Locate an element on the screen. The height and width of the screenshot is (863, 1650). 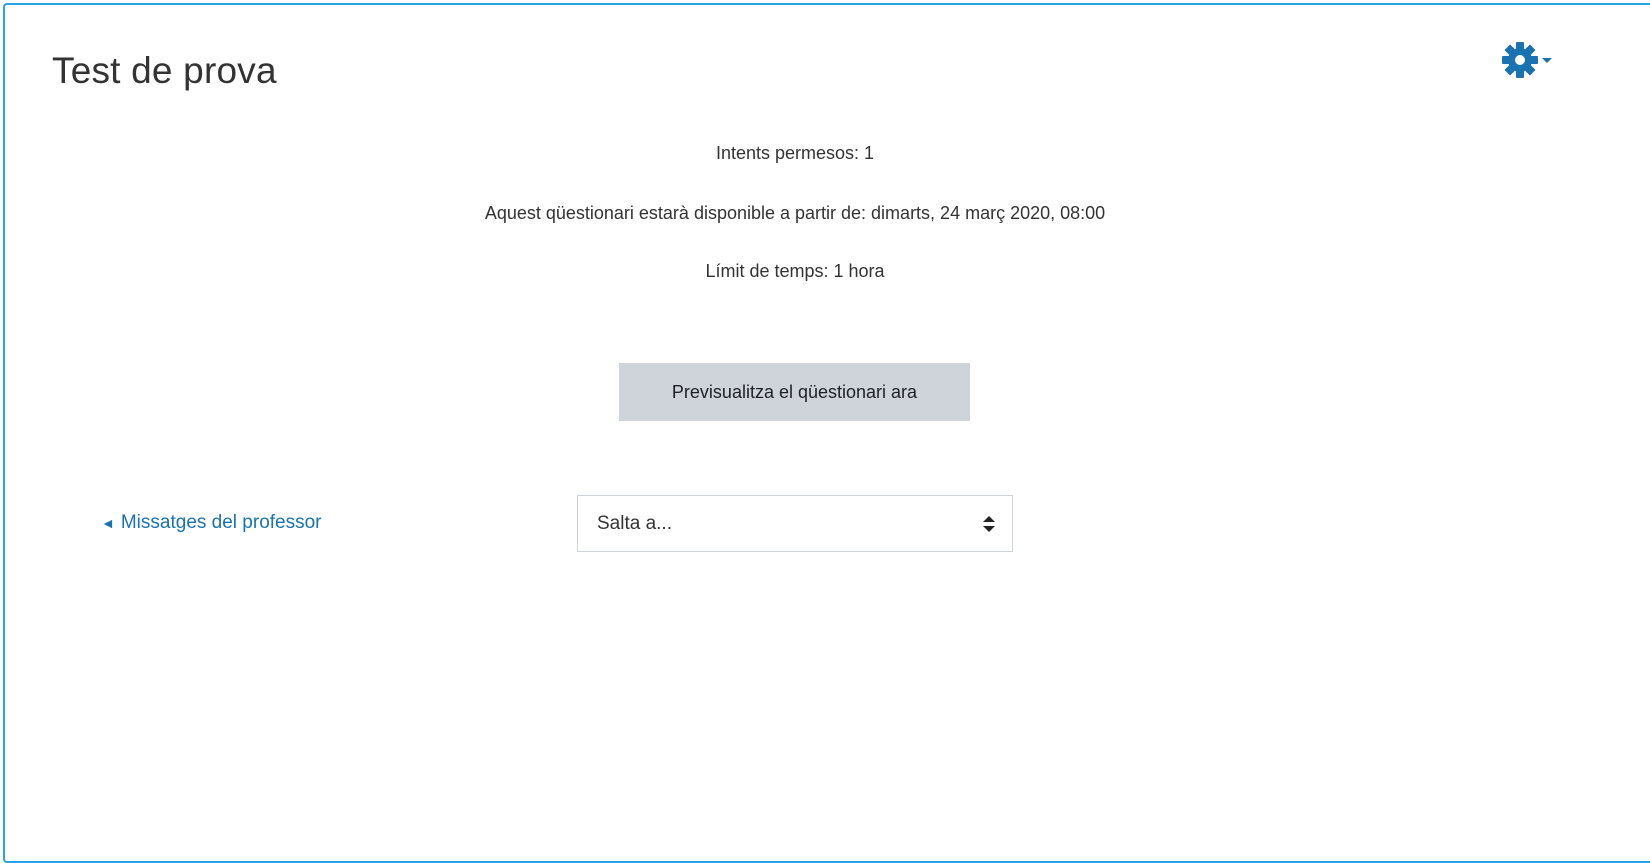
time-limit: Límit de temps: 1 hora is located at coordinates (795, 271).